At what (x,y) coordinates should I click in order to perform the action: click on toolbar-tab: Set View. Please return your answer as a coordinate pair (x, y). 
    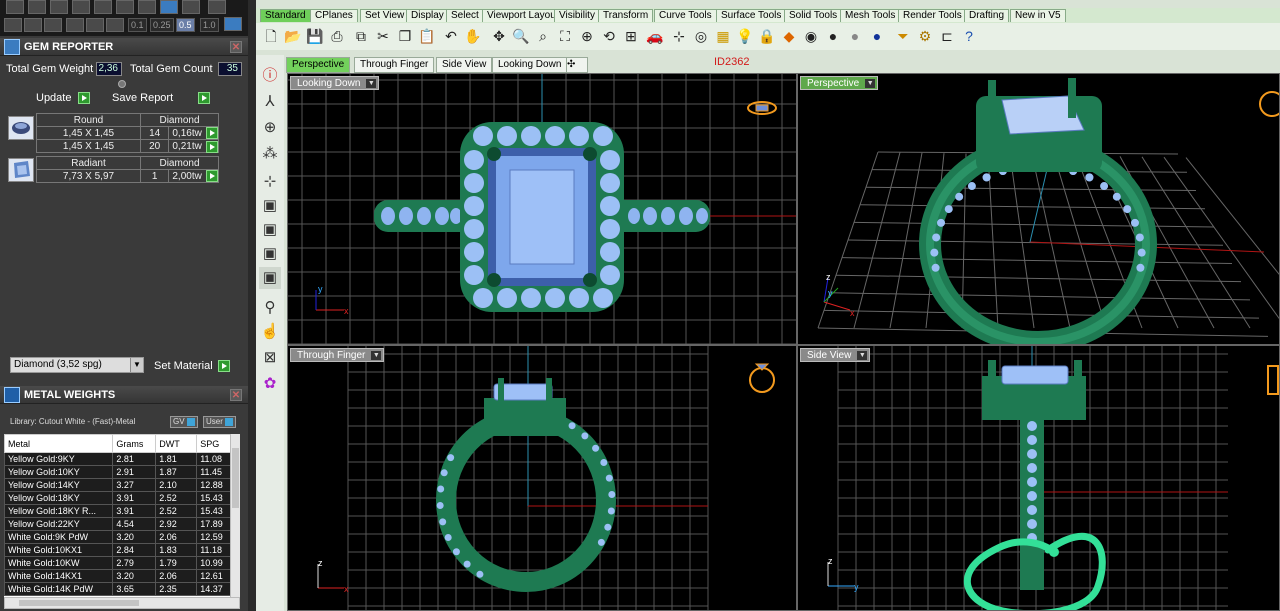
    Looking at the image, I should click on (385, 15).